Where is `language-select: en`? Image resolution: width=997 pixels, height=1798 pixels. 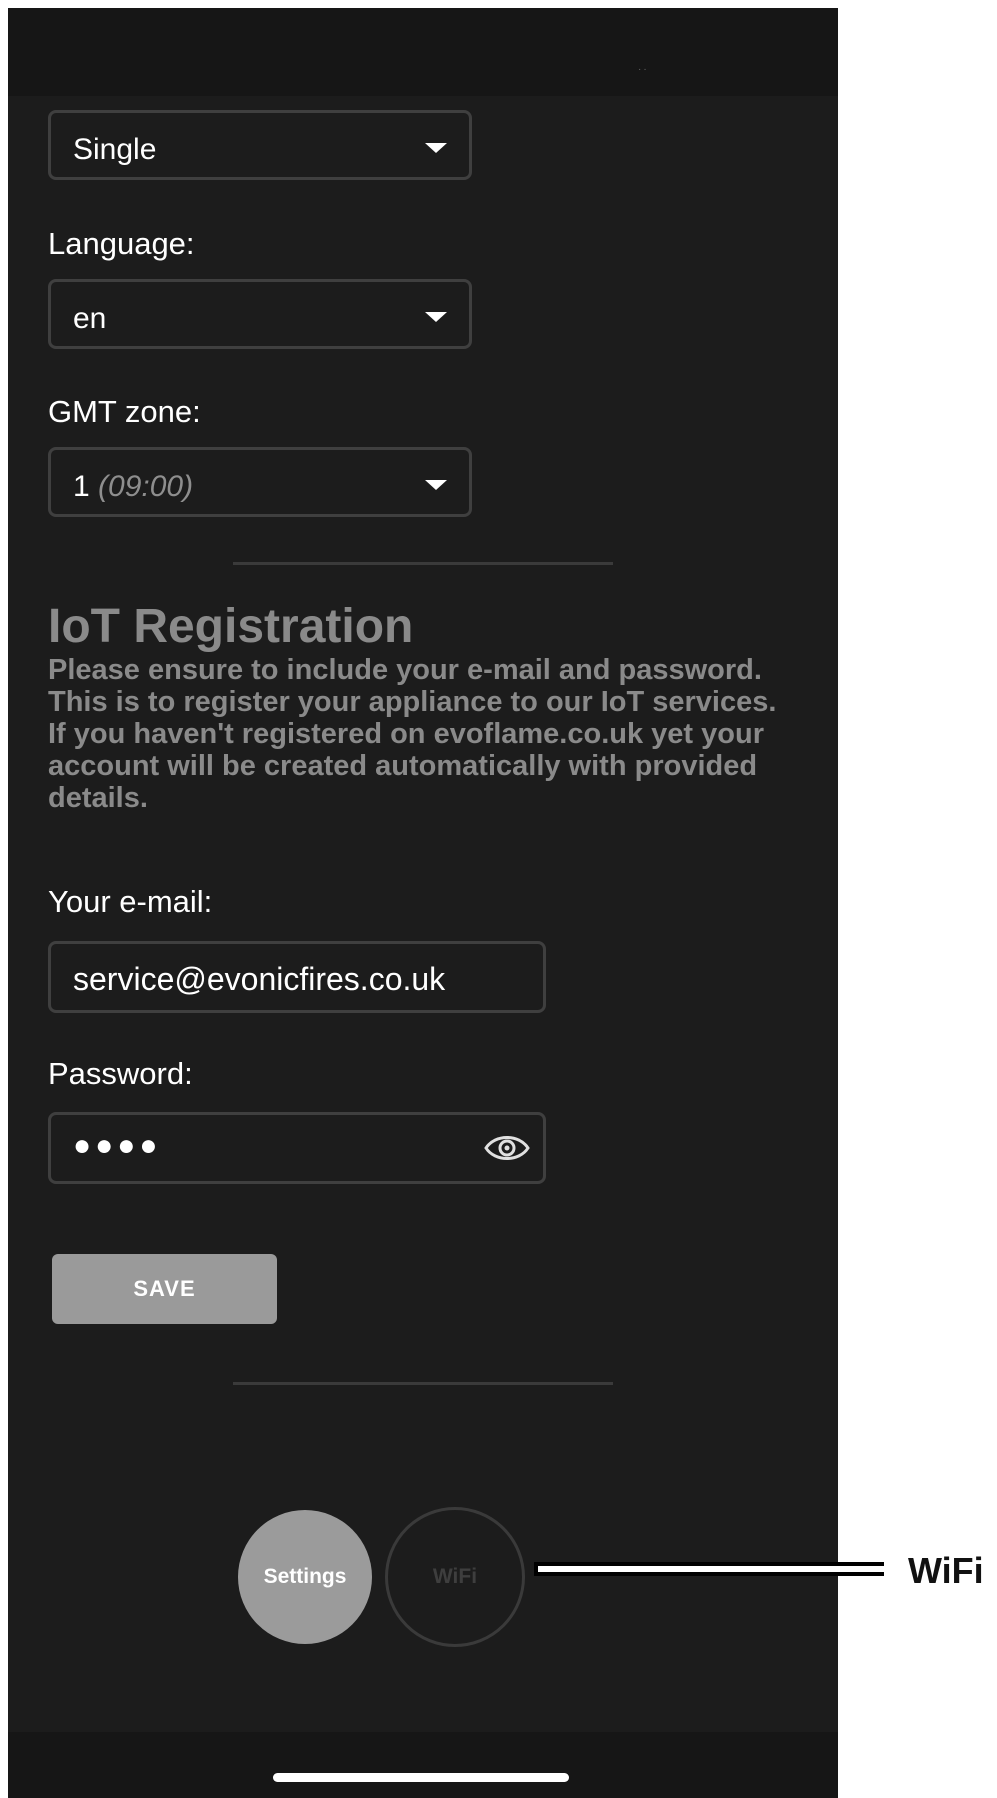 language-select: en is located at coordinates (260, 314).